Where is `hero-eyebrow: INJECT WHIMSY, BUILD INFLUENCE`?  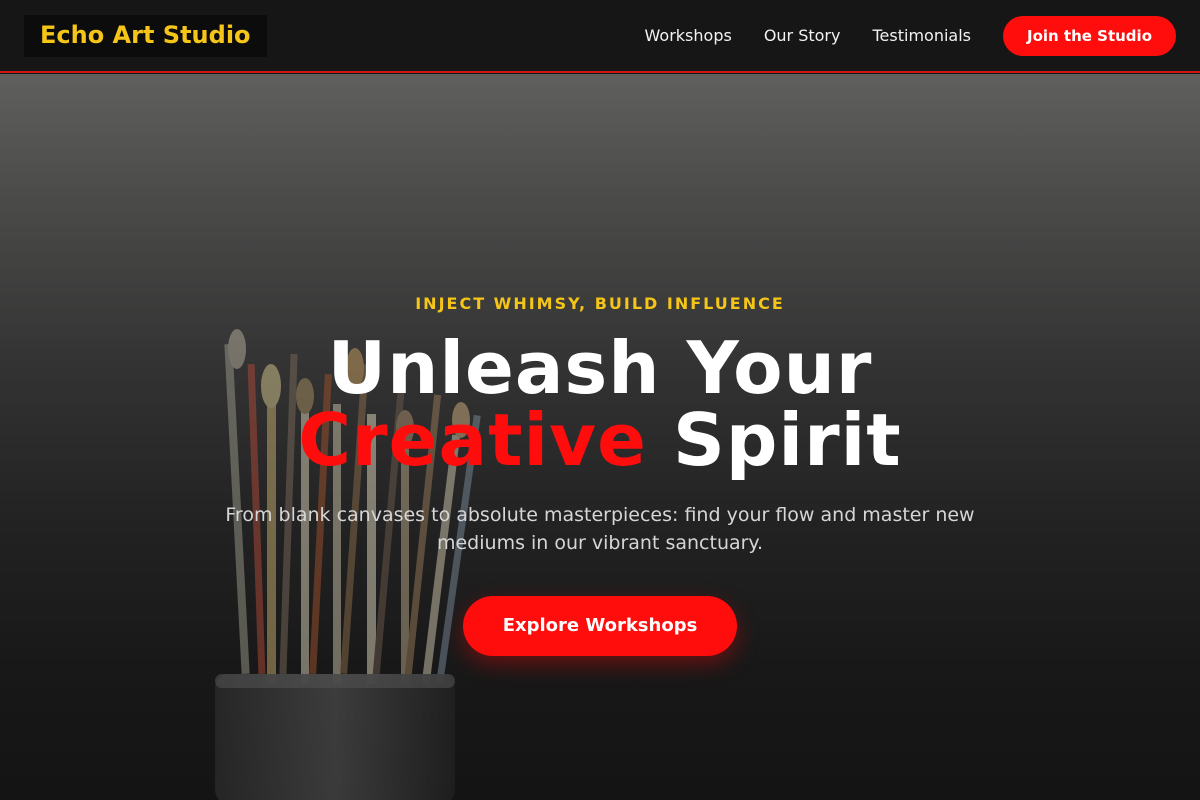
hero-eyebrow: INJECT WHIMSY, BUILD INFLUENCE is located at coordinates (600, 303).